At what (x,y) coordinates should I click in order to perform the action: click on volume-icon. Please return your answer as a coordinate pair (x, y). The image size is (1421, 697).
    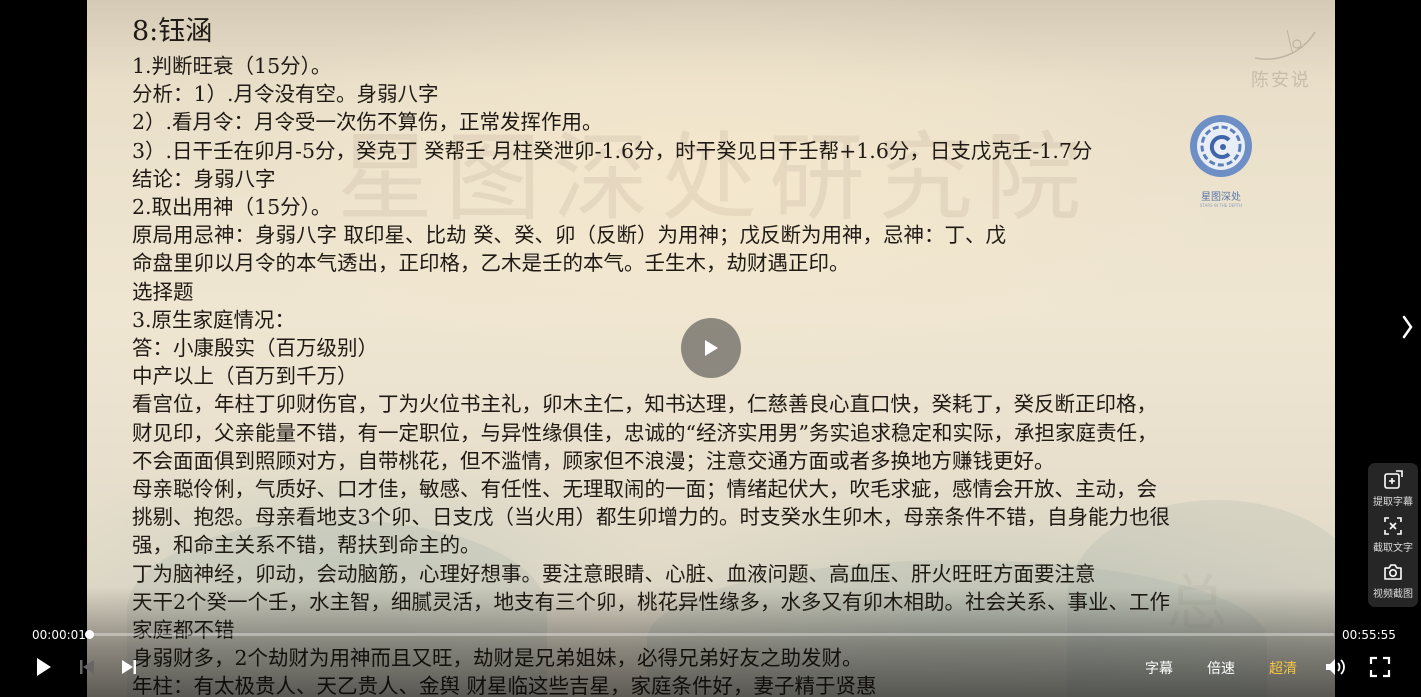
    Looking at the image, I should click on (1335, 667).